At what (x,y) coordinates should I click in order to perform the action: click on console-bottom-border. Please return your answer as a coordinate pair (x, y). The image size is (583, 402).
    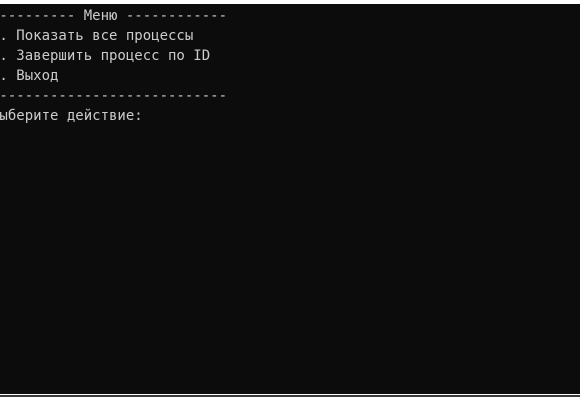
    Looking at the image, I should click on (290, 396).